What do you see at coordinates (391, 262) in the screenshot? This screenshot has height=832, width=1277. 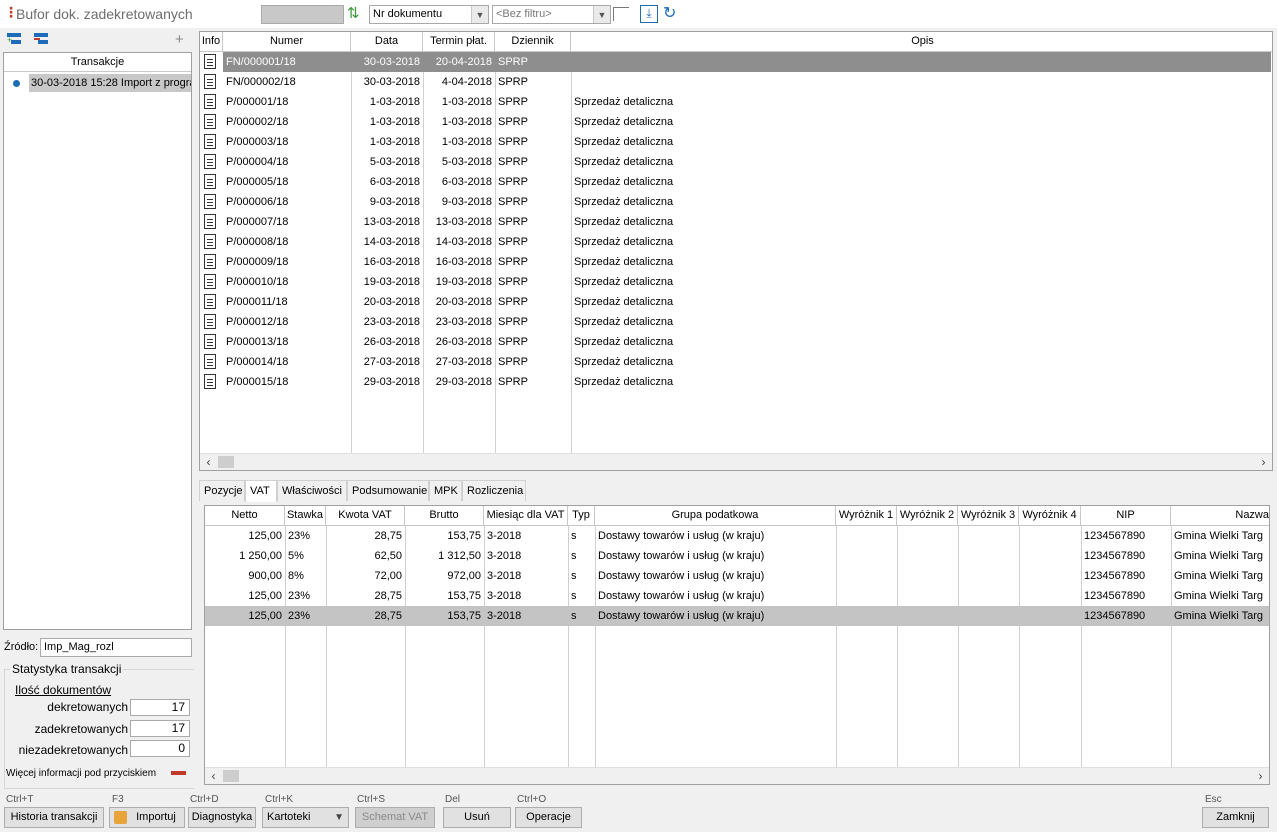 I see `cell-data: 16-03-2018` at bounding box center [391, 262].